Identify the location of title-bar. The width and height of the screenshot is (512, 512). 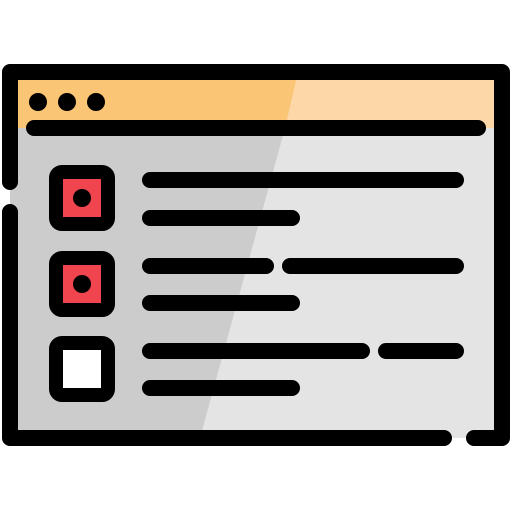
(256, 100).